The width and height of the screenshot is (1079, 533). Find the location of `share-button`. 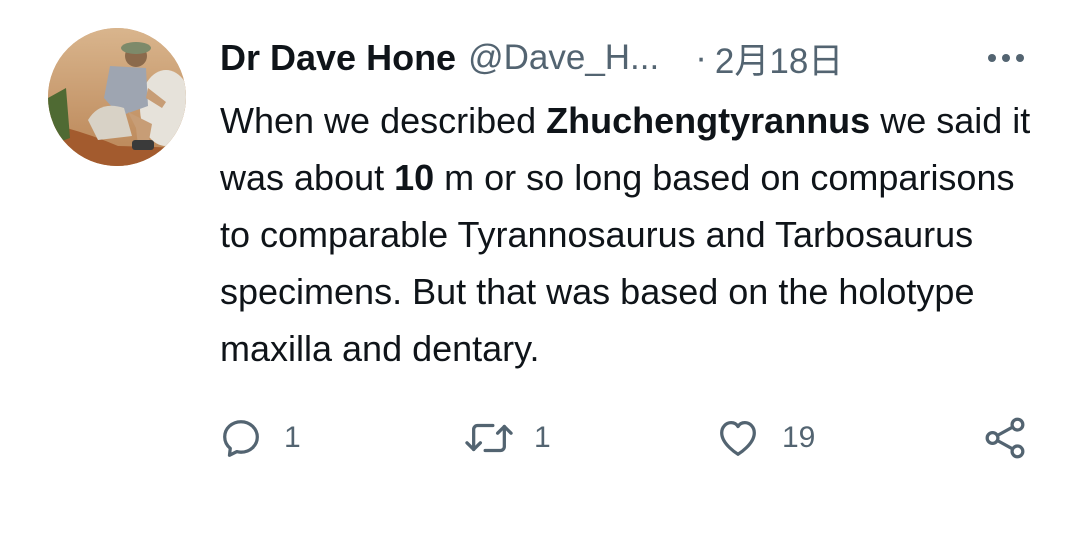

share-button is located at coordinates (1005, 438).